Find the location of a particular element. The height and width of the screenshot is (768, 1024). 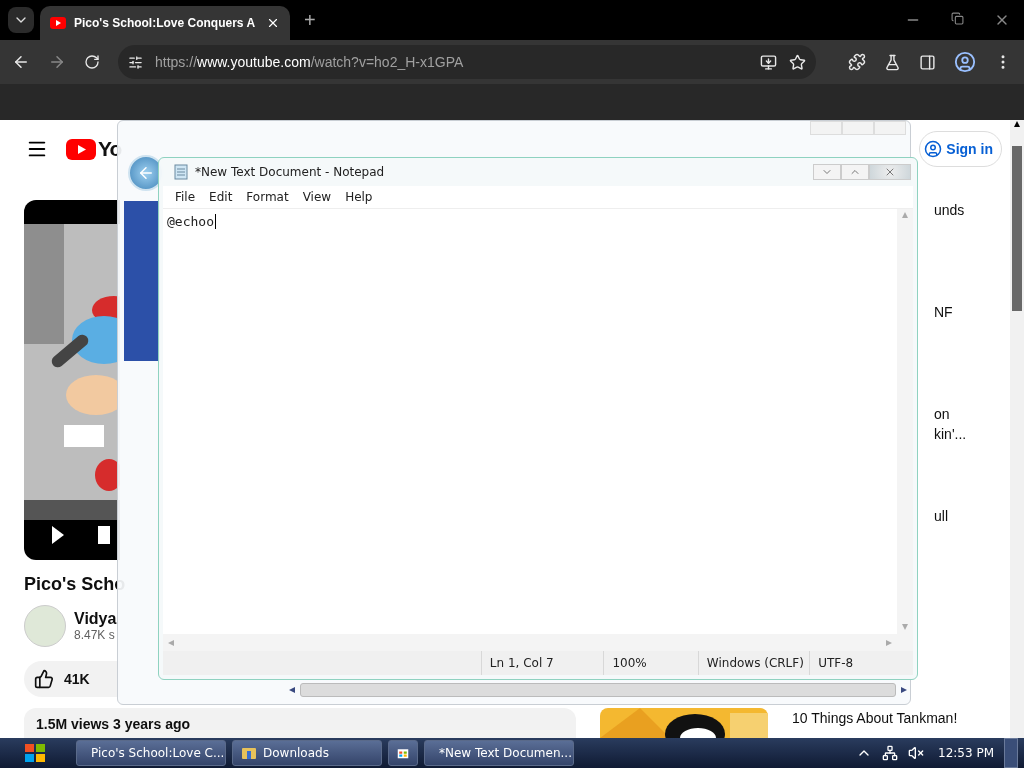

recommended-video-title: 10 Things About Tankman! is located at coordinates (875, 723).